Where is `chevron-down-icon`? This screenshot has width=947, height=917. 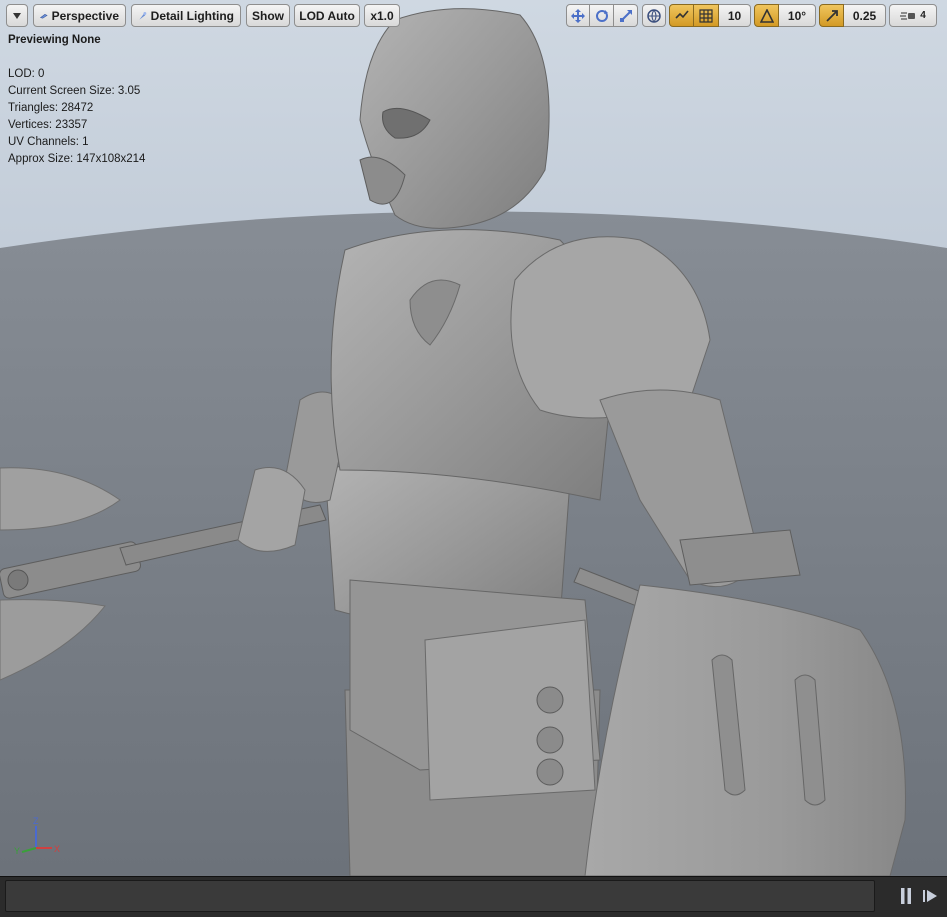 chevron-down-icon is located at coordinates (17, 15).